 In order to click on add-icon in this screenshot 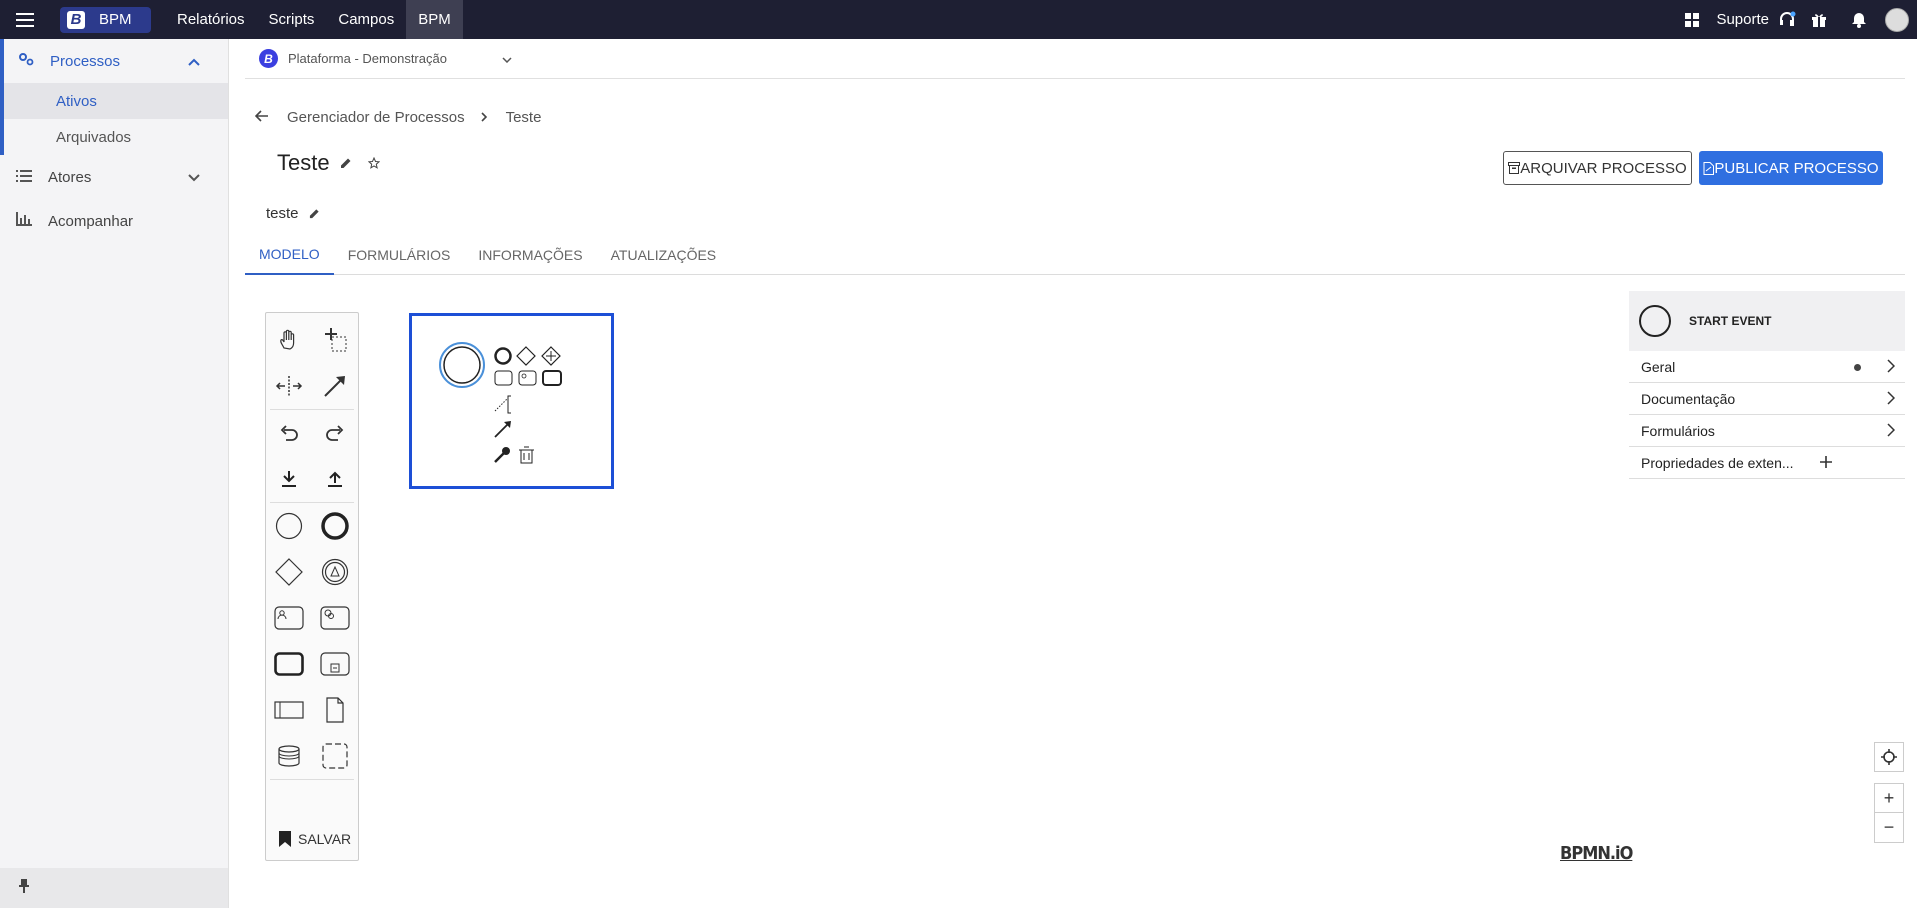, I will do `click(1826, 463)`.